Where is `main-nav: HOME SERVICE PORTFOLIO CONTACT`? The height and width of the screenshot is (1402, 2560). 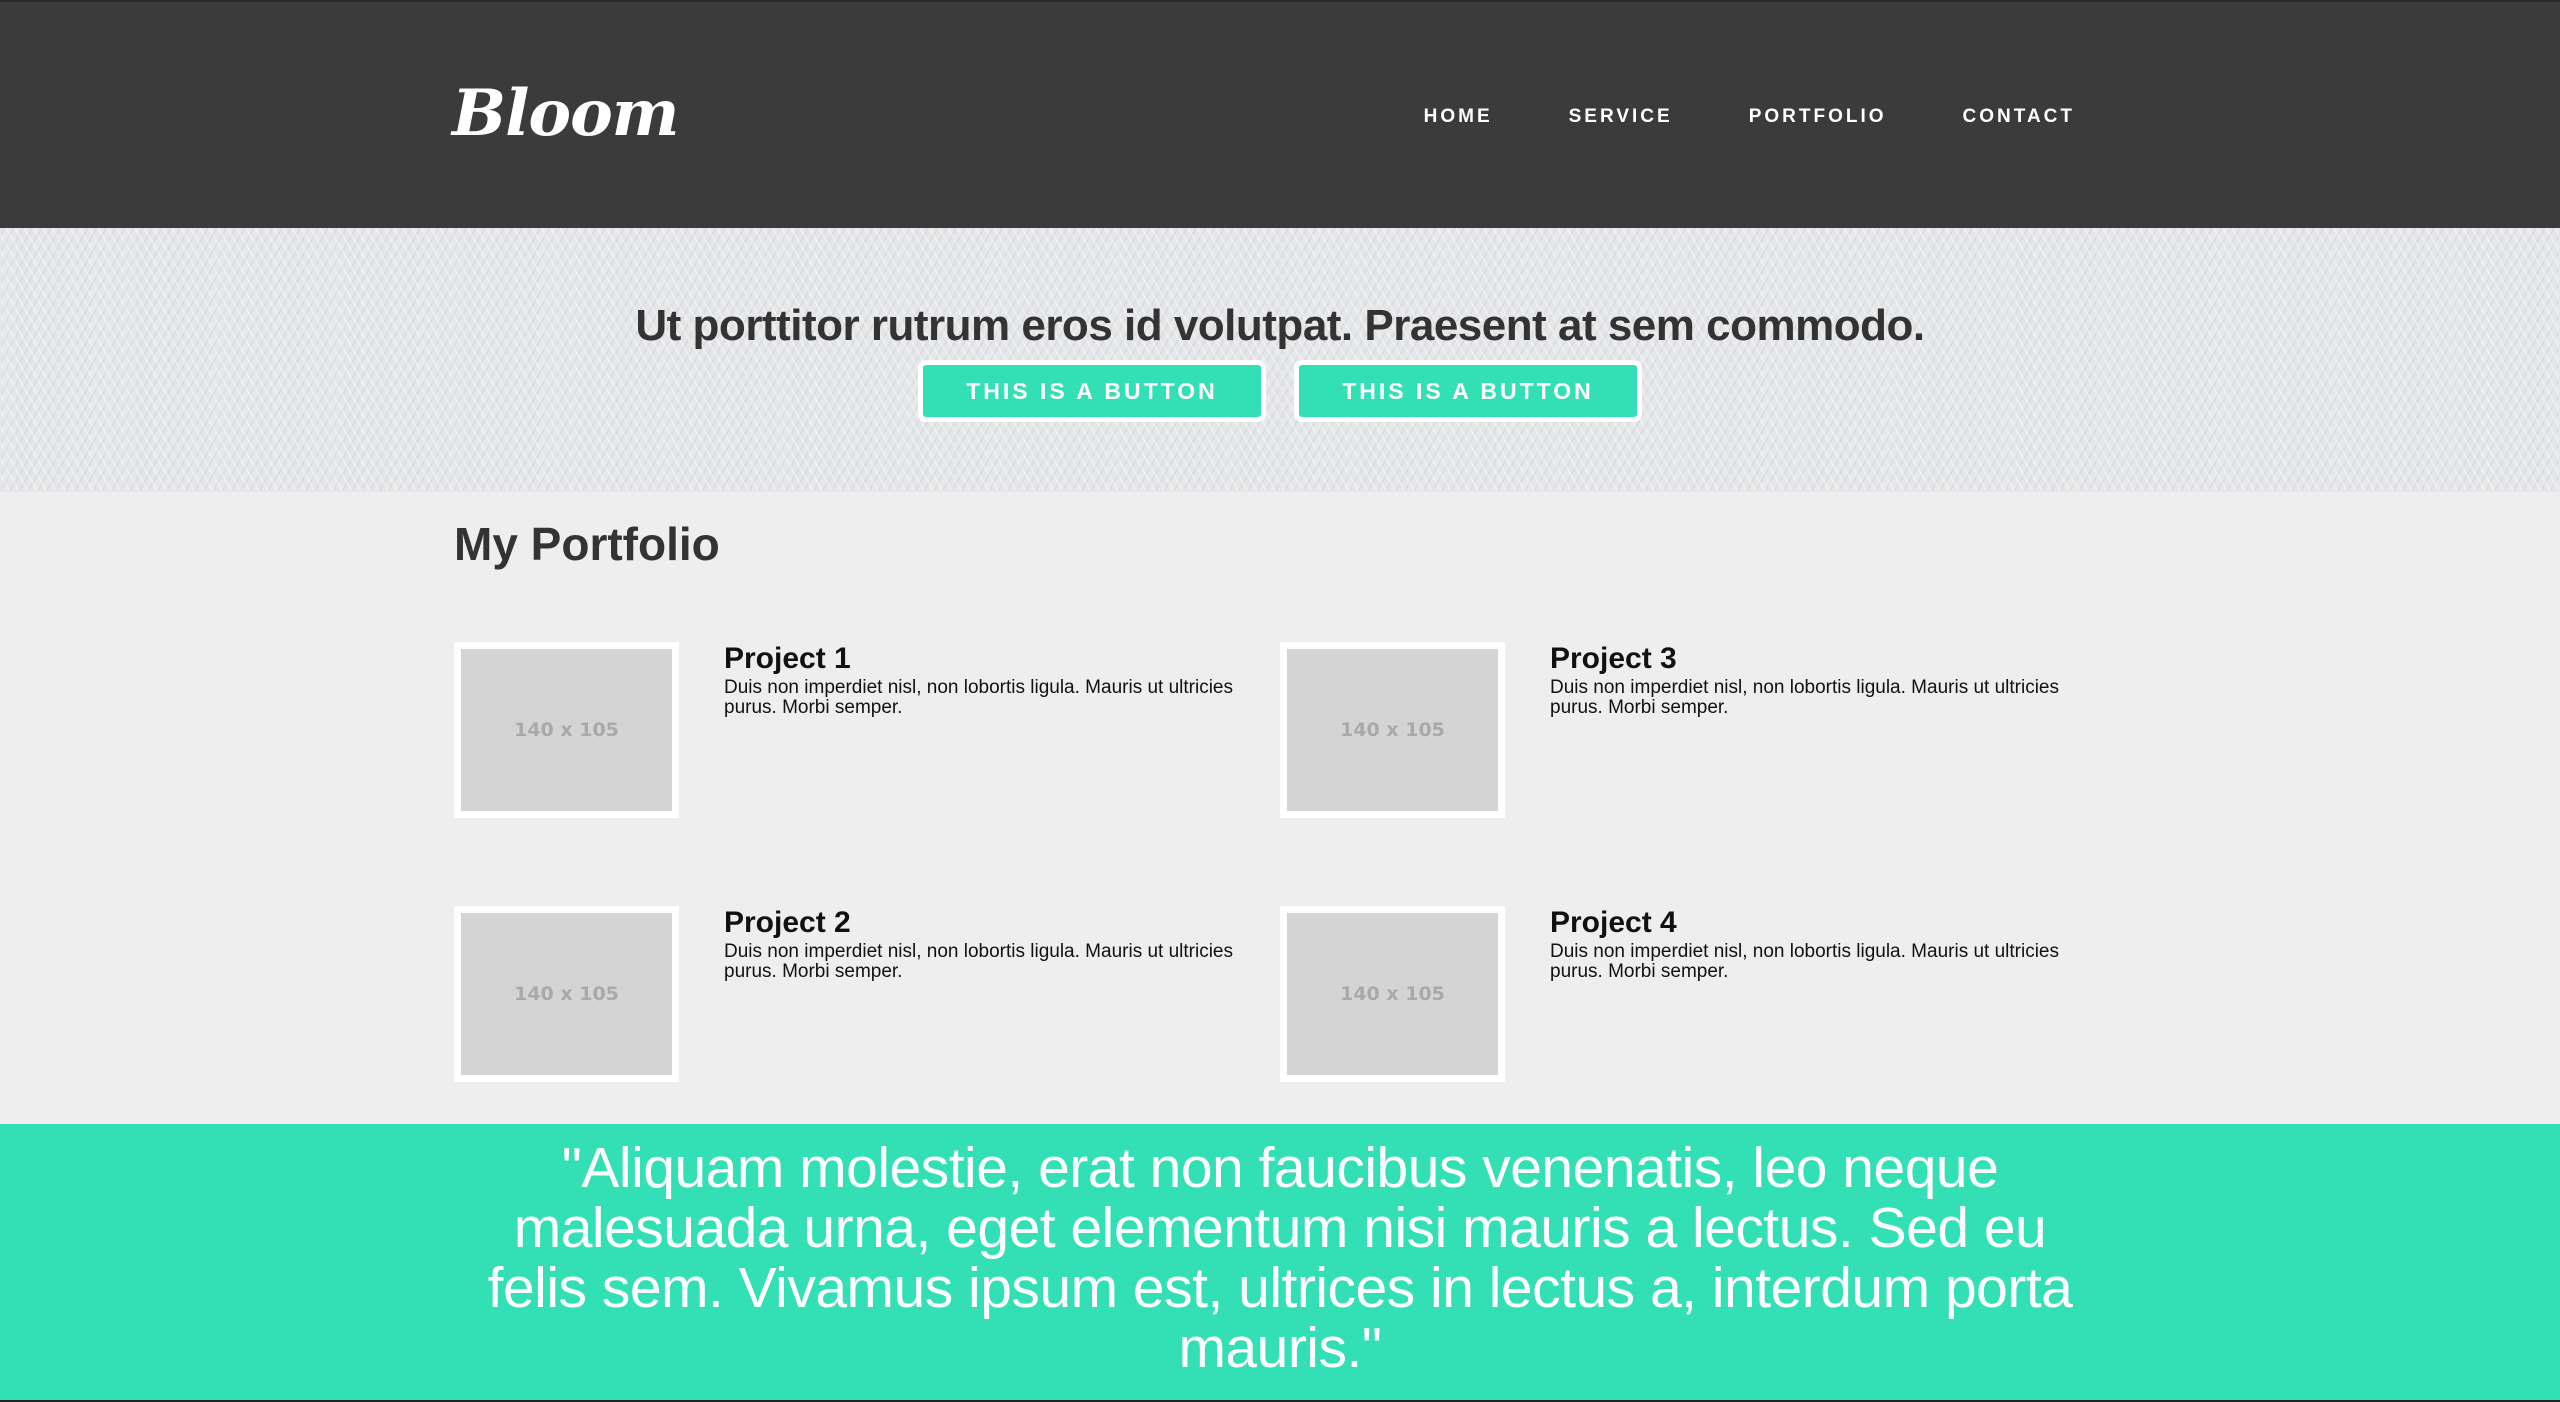 main-nav: HOME SERVICE PORTFOLIO CONTACT is located at coordinates (1749, 117).